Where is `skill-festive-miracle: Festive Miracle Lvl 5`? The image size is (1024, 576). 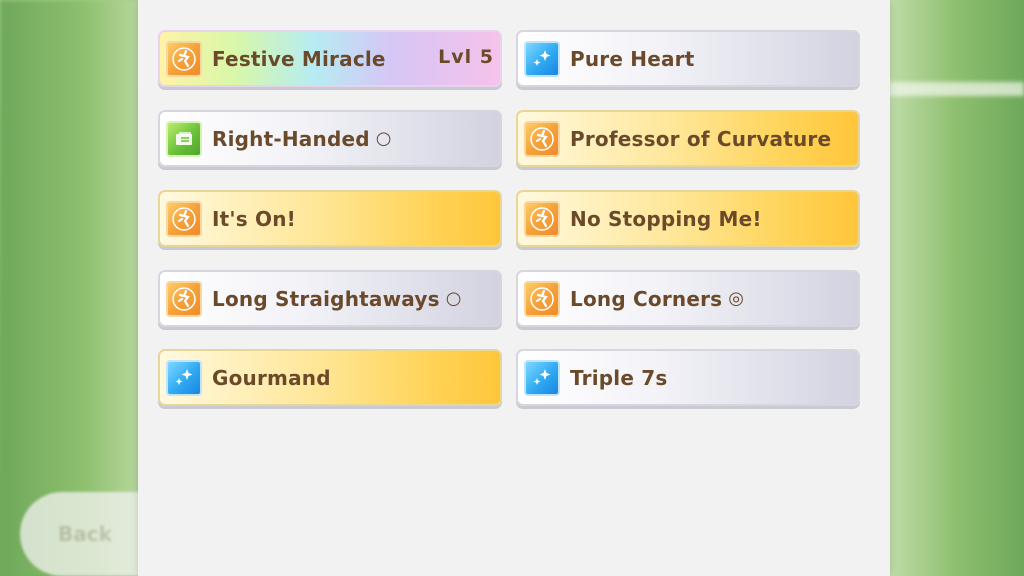
skill-festive-miracle: Festive Miracle Lvl 5 is located at coordinates (330, 58).